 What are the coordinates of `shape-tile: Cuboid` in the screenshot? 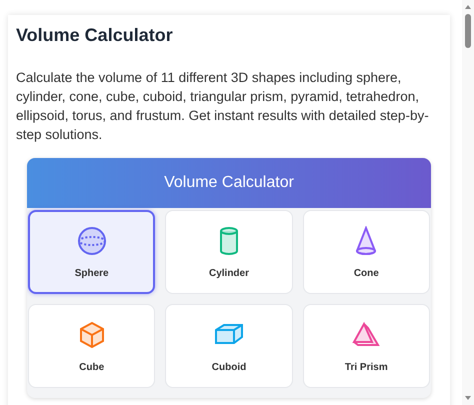 It's located at (229, 346).